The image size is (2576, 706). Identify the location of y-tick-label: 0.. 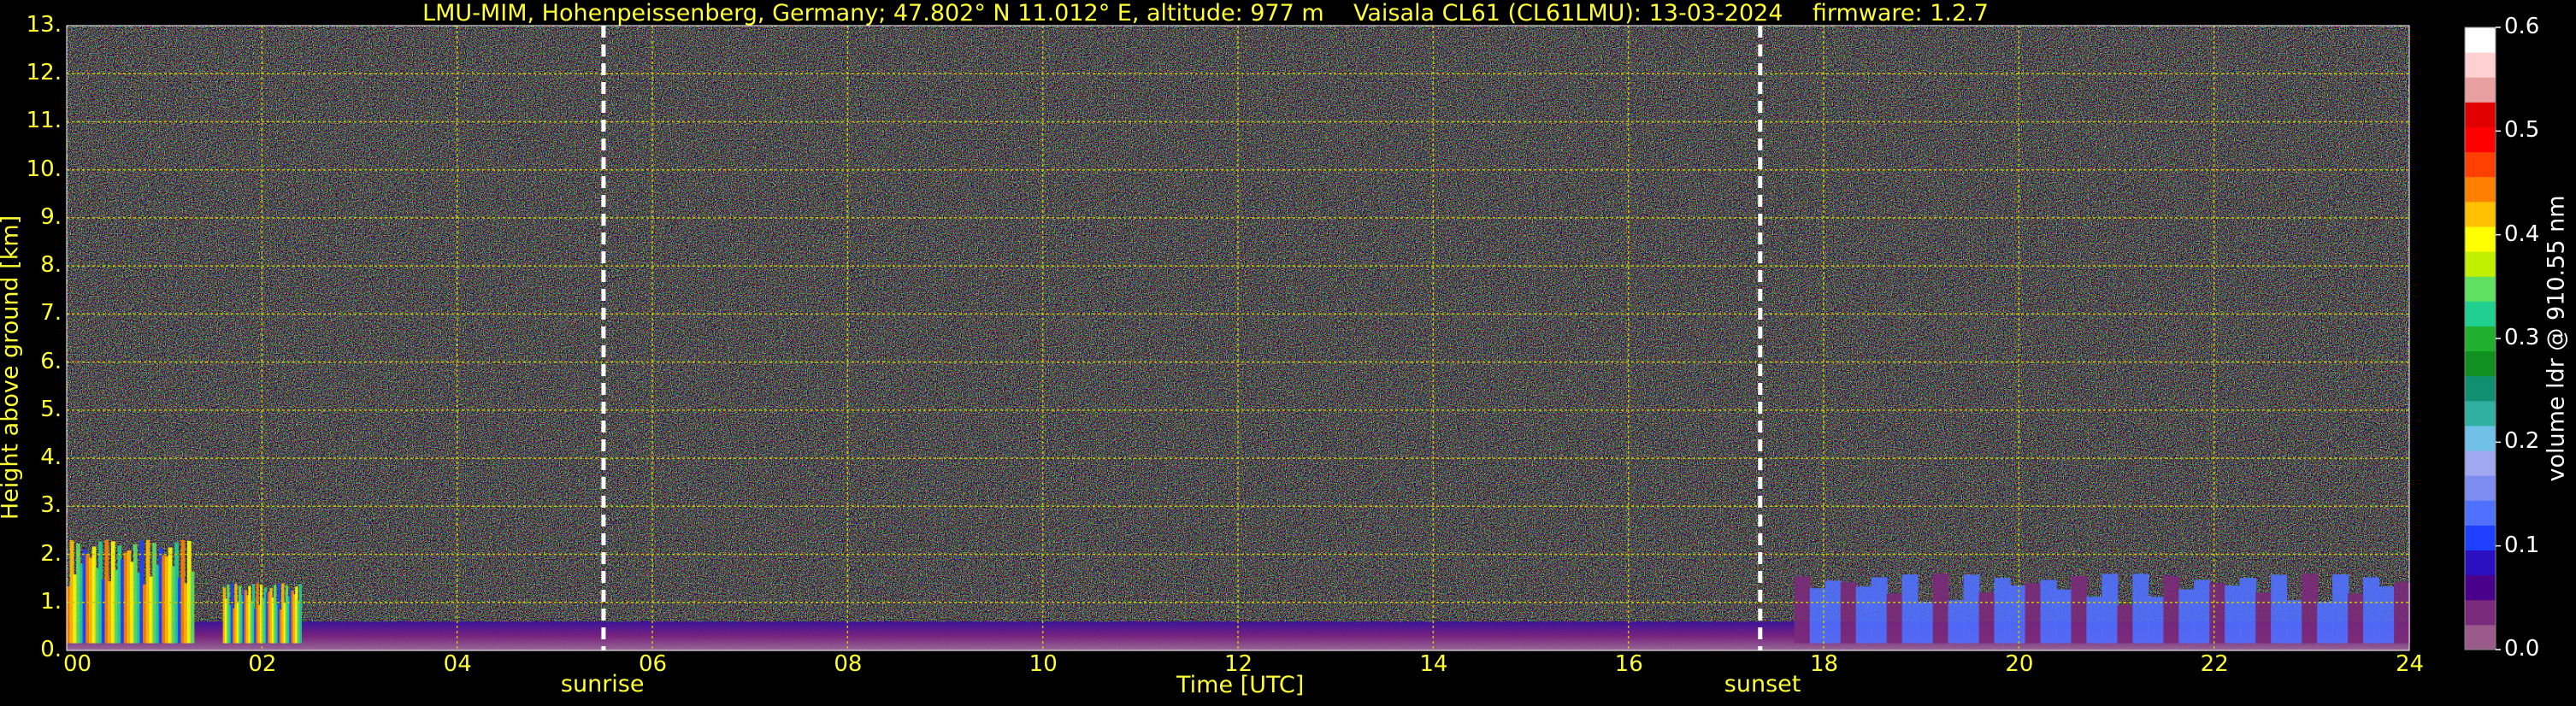
(51, 649).